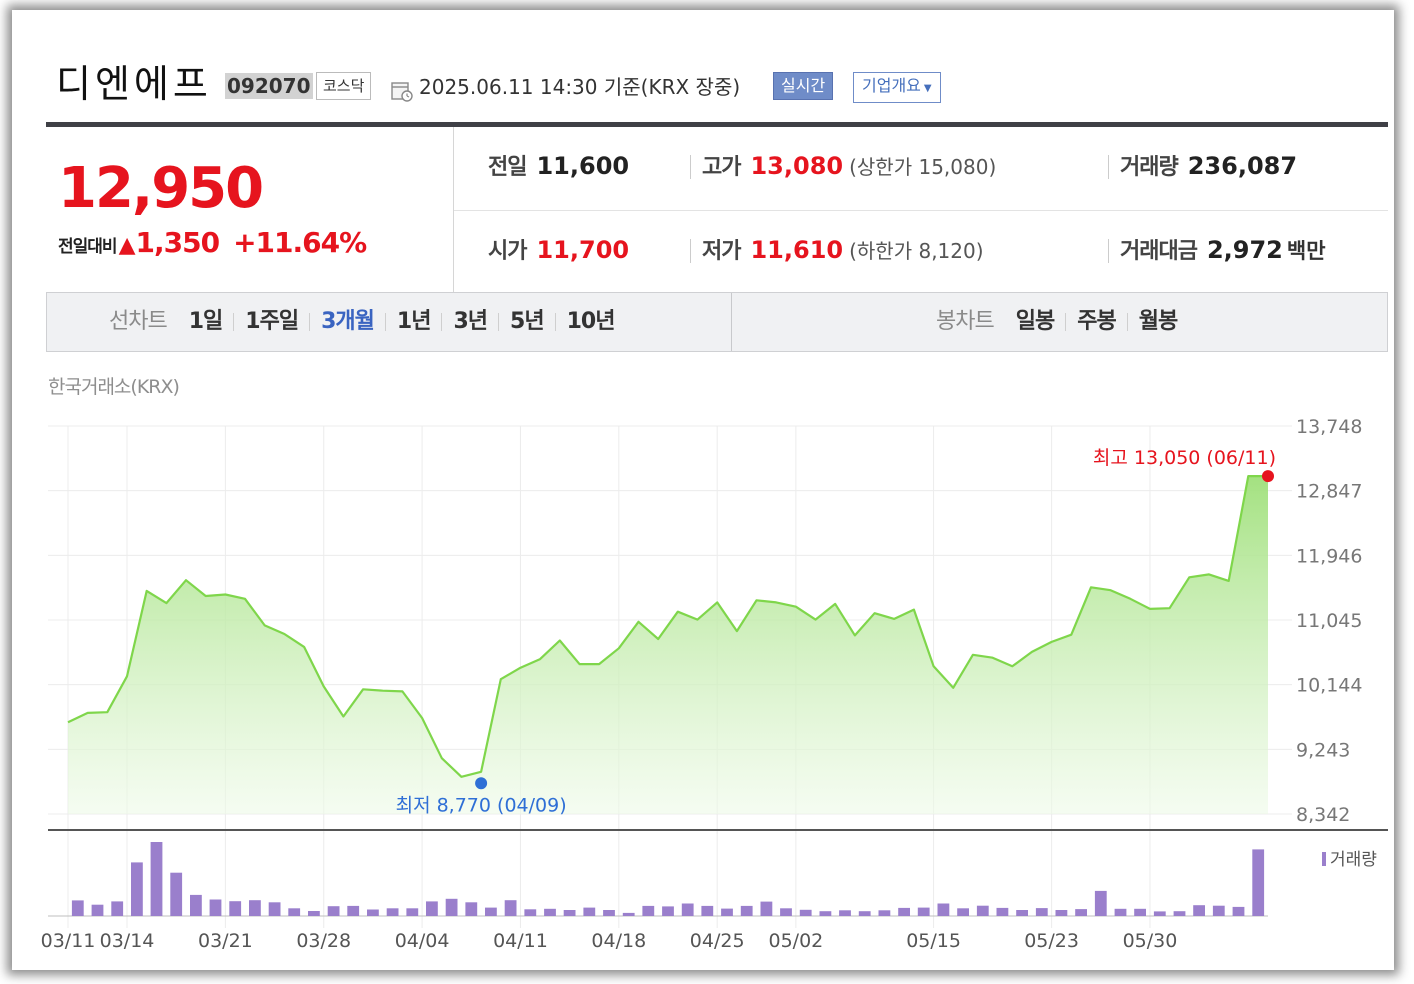  I want to click on min-point-marker, so click(481, 783).